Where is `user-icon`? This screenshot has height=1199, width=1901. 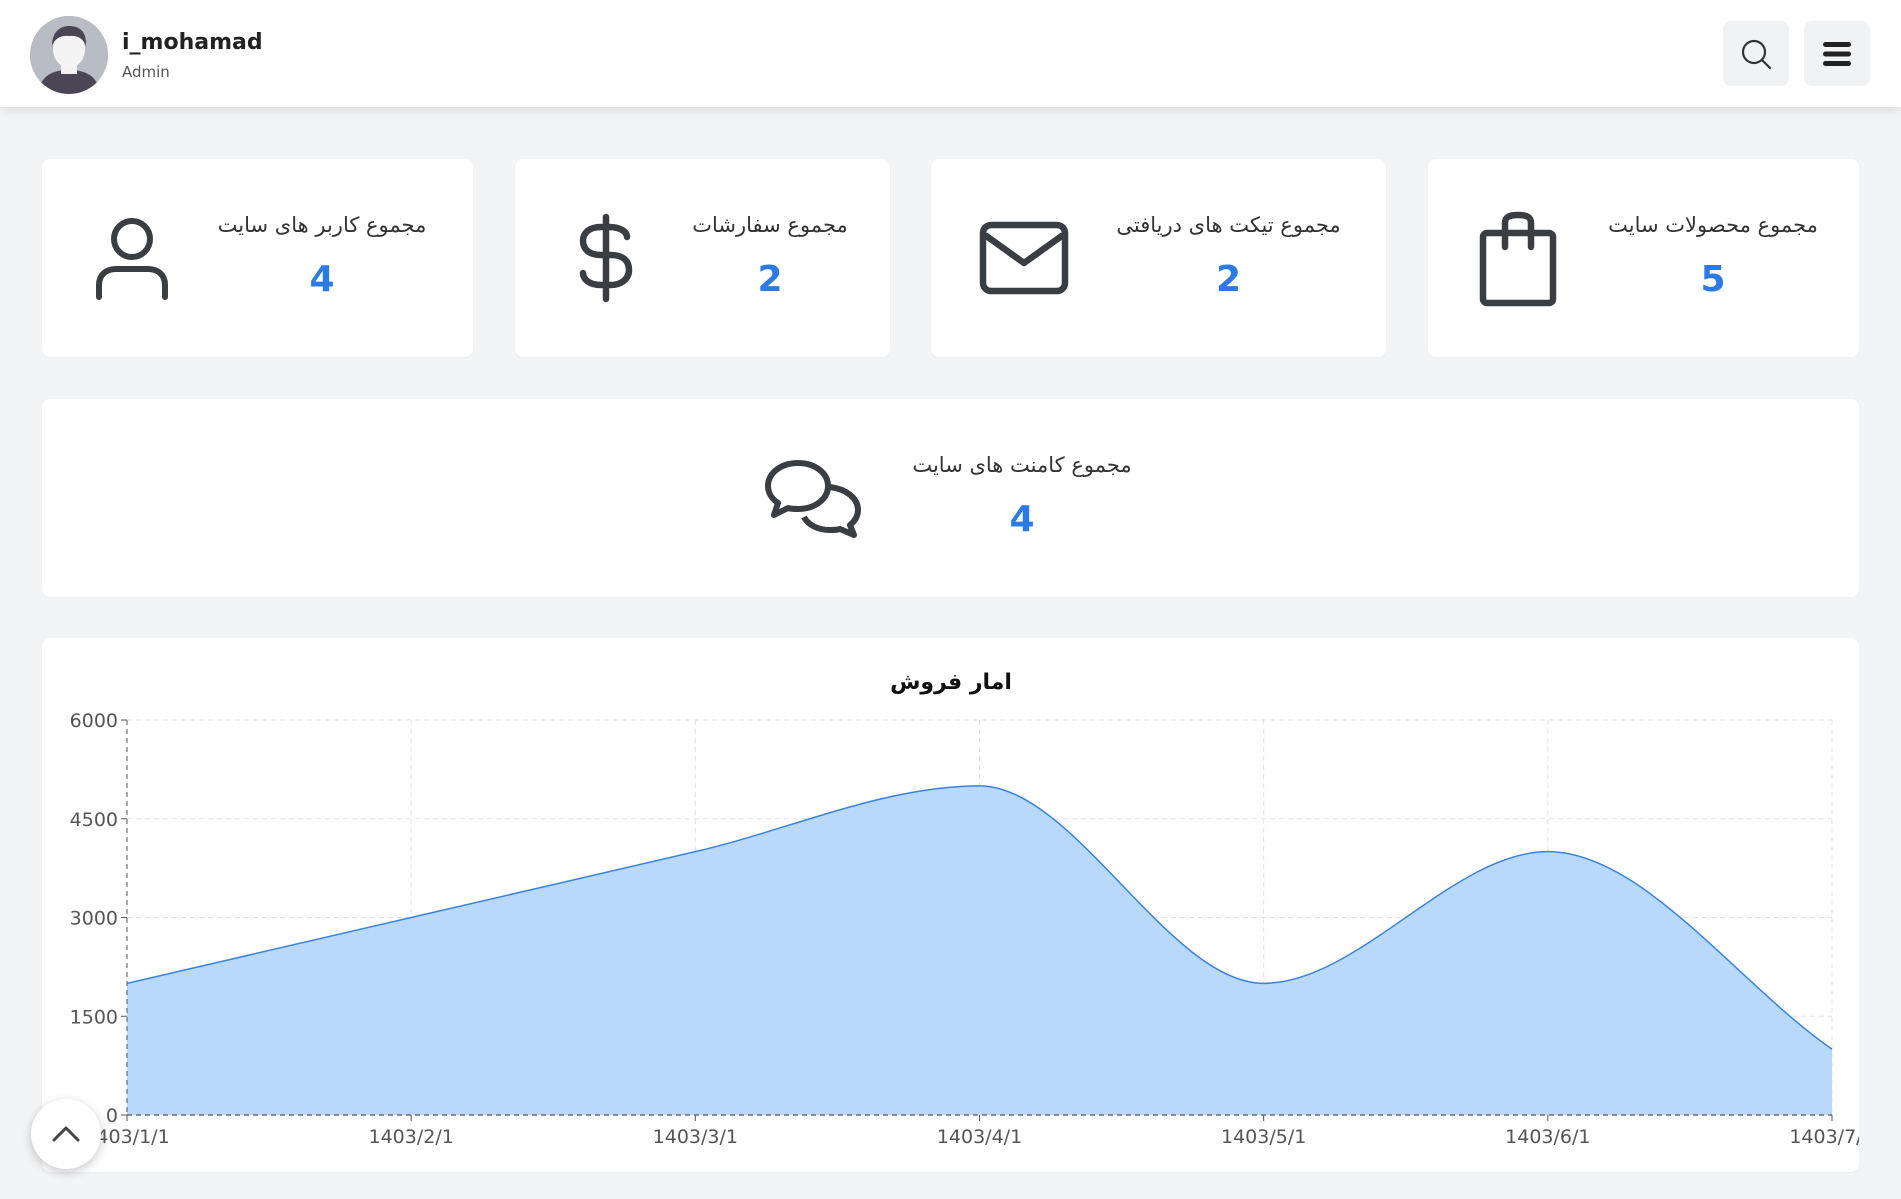 user-icon is located at coordinates (132, 259).